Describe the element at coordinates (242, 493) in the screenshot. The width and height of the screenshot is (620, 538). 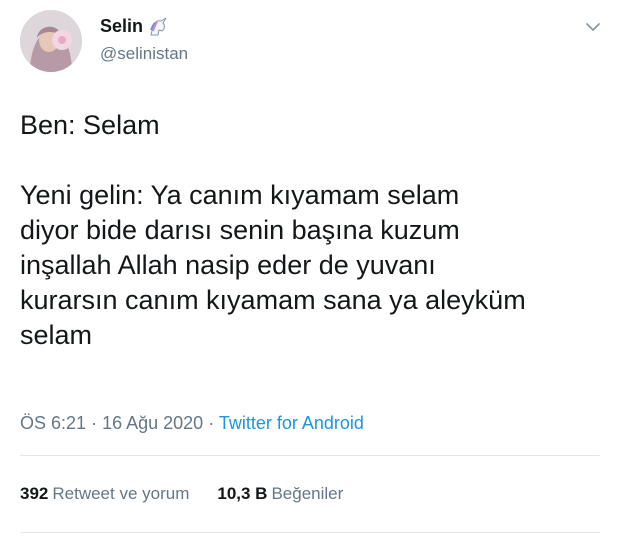
I see `likes-count: 10,3 B` at that location.